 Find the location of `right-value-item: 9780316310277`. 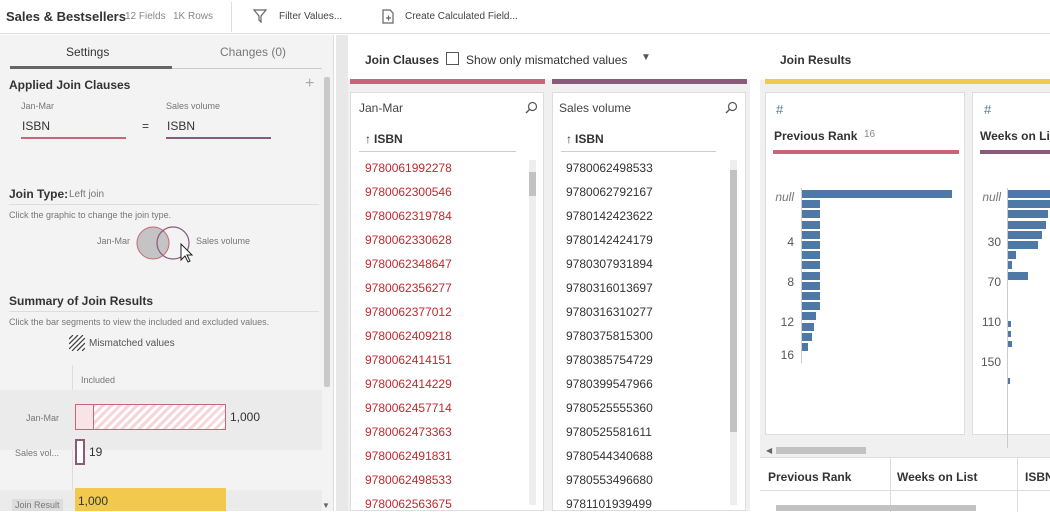

right-value-item: 9780316310277 is located at coordinates (609, 312).